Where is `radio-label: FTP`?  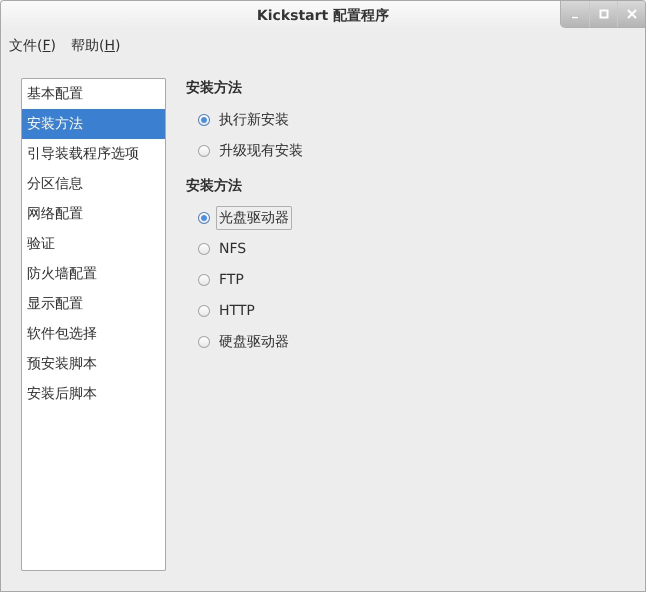 radio-label: FTP is located at coordinates (231, 280).